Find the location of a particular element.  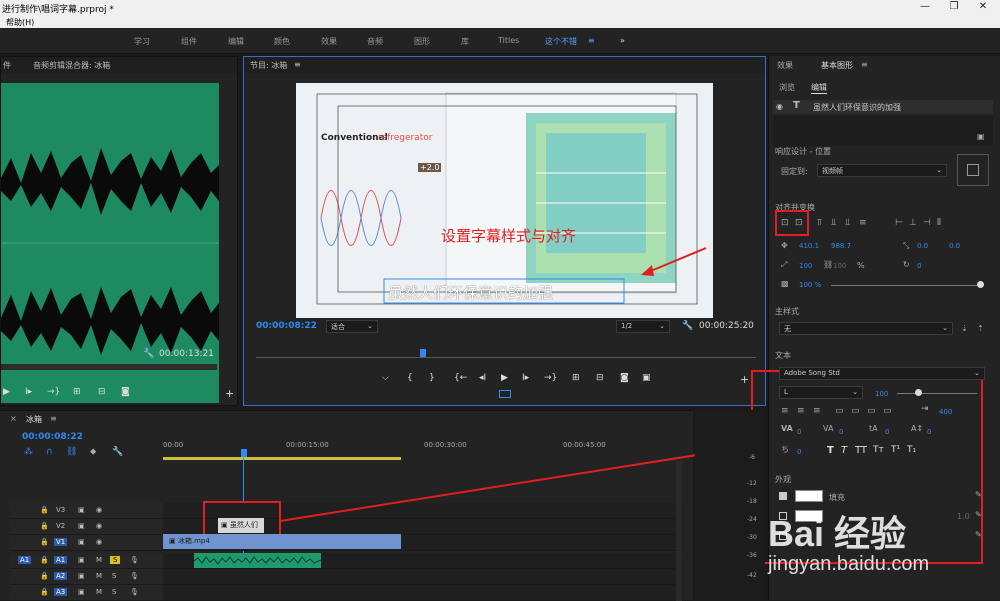

align-top-icon: ⫪ is located at coordinates (819, 223).